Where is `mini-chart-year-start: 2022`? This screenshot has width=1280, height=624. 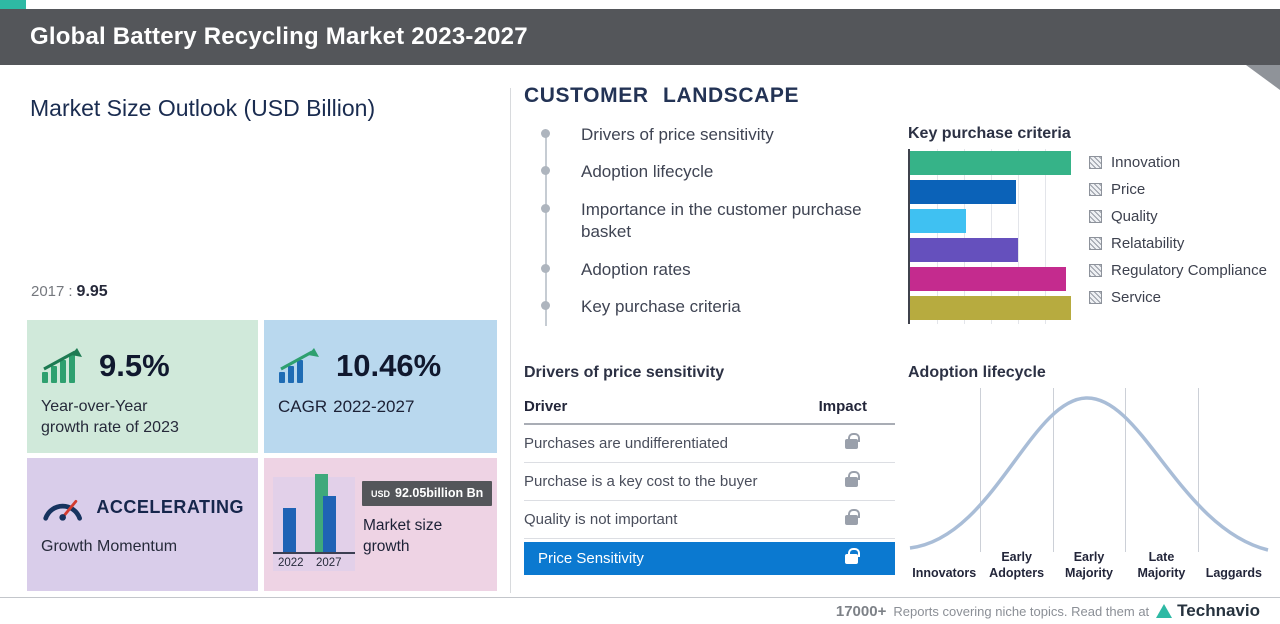 mini-chart-year-start: 2022 is located at coordinates (291, 563).